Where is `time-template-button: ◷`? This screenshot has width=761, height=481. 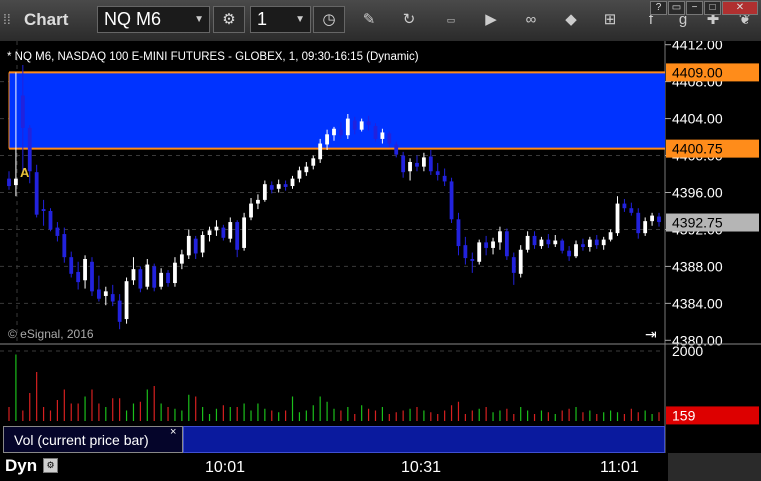
time-template-button: ◷ is located at coordinates (329, 19).